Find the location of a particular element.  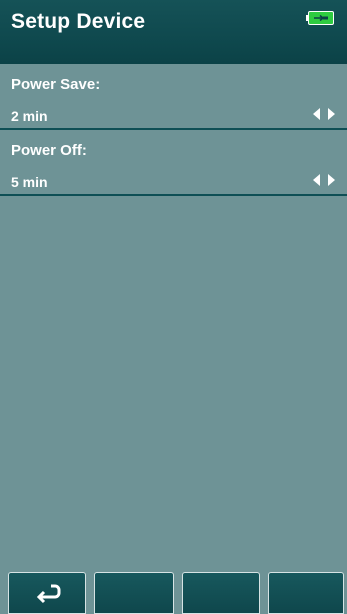

power-save-label: Power Save: is located at coordinates (56, 84).